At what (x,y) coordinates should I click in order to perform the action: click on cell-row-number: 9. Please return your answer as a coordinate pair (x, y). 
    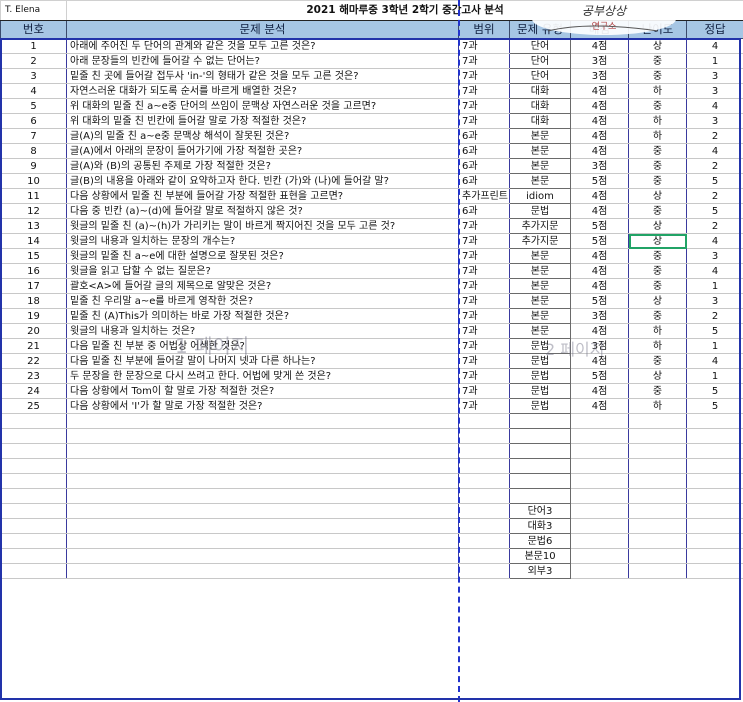
    Looking at the image, I should click on (33, 166).